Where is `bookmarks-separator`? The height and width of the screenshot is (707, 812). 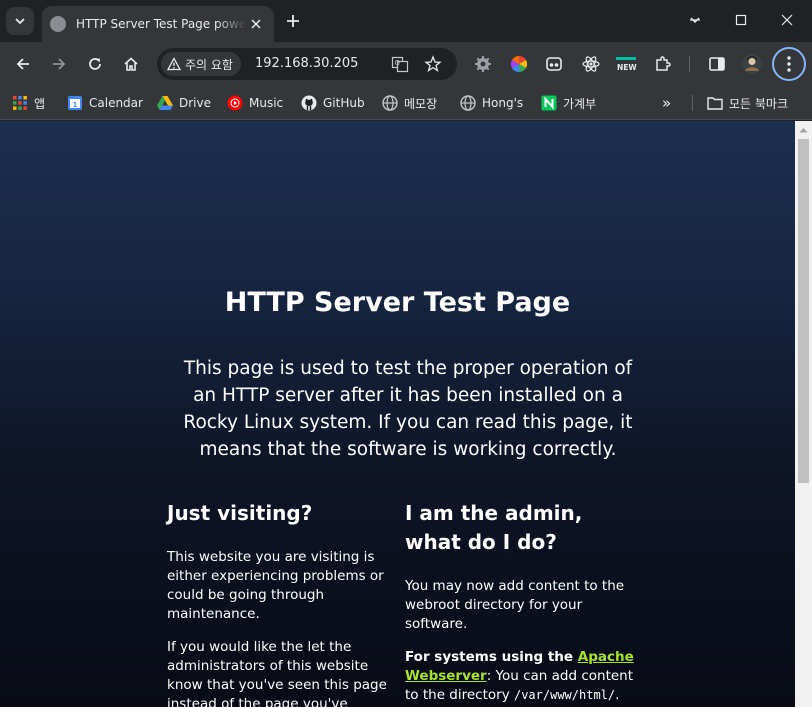
bookmarks-separator is located at coordinates (692, 103).